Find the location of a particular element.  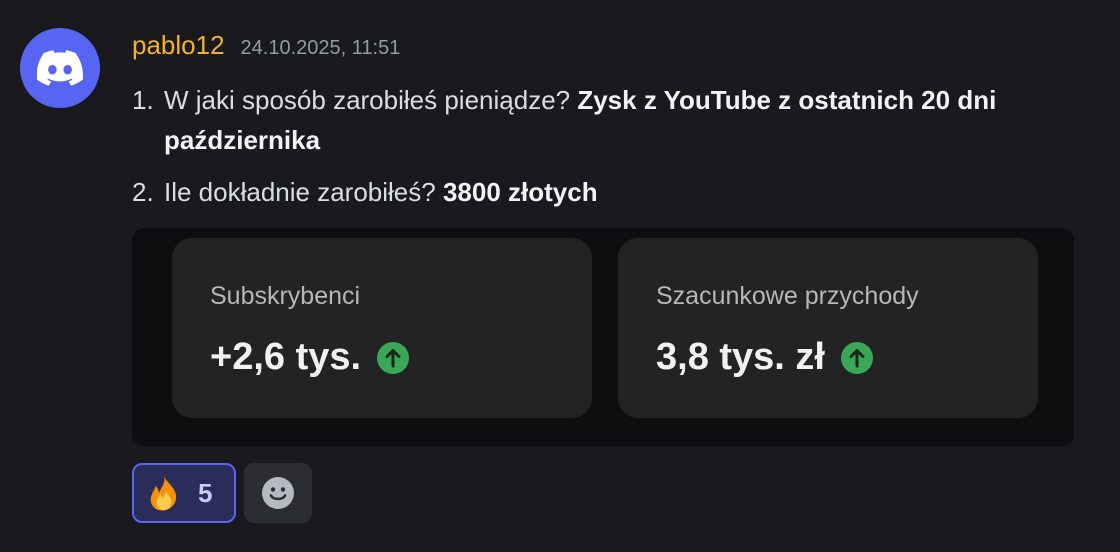

stat-card-subscribers: Subskrybenci +2,6 tys. is located at coordinates (382, 328).